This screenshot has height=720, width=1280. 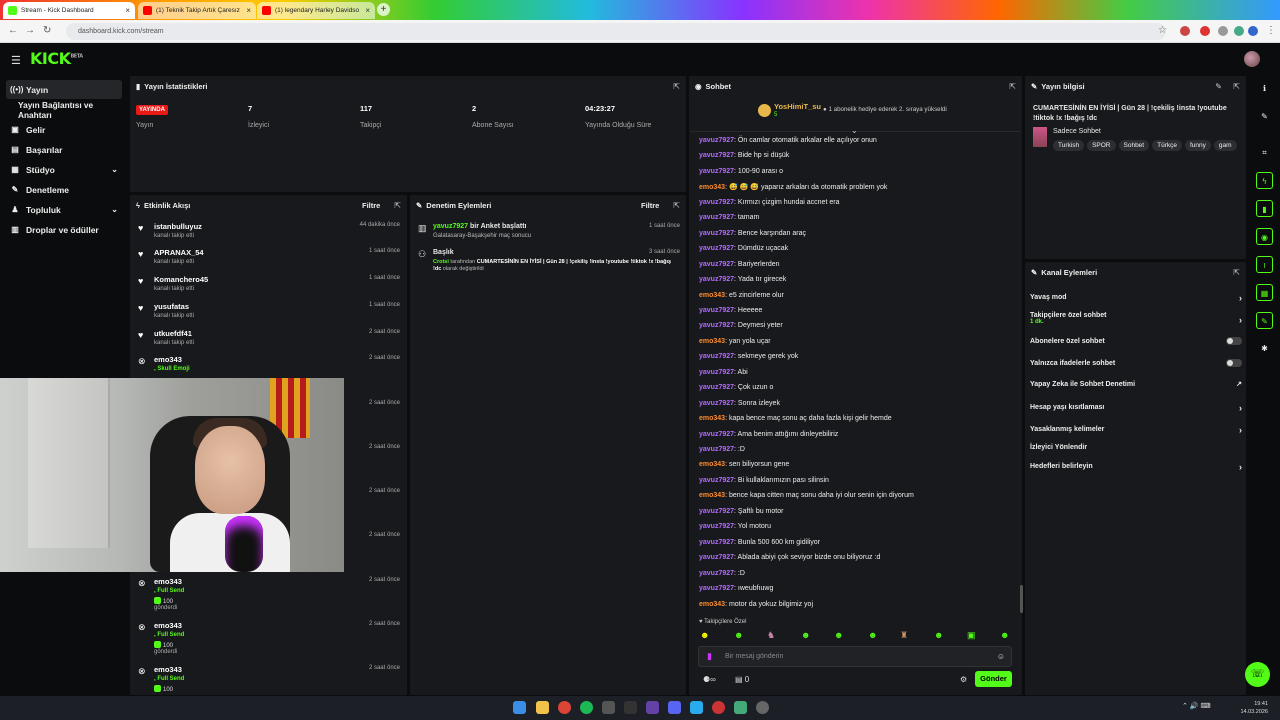 I want to click on bookmark-star-icon: ☆, so click(x=1162, y=30).